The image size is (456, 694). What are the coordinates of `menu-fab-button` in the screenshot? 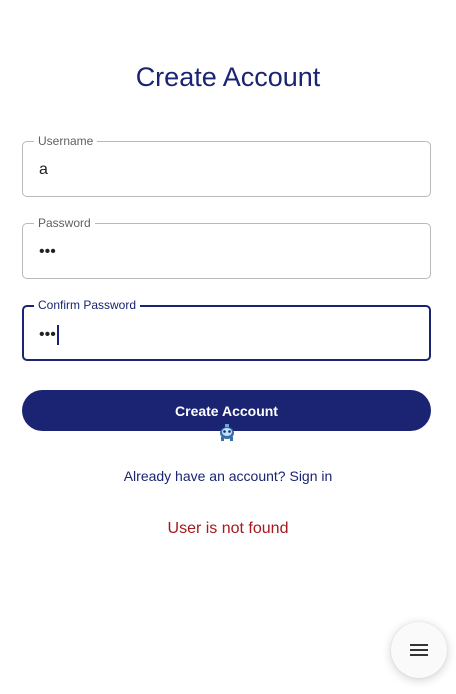 It's located at (419, 650).